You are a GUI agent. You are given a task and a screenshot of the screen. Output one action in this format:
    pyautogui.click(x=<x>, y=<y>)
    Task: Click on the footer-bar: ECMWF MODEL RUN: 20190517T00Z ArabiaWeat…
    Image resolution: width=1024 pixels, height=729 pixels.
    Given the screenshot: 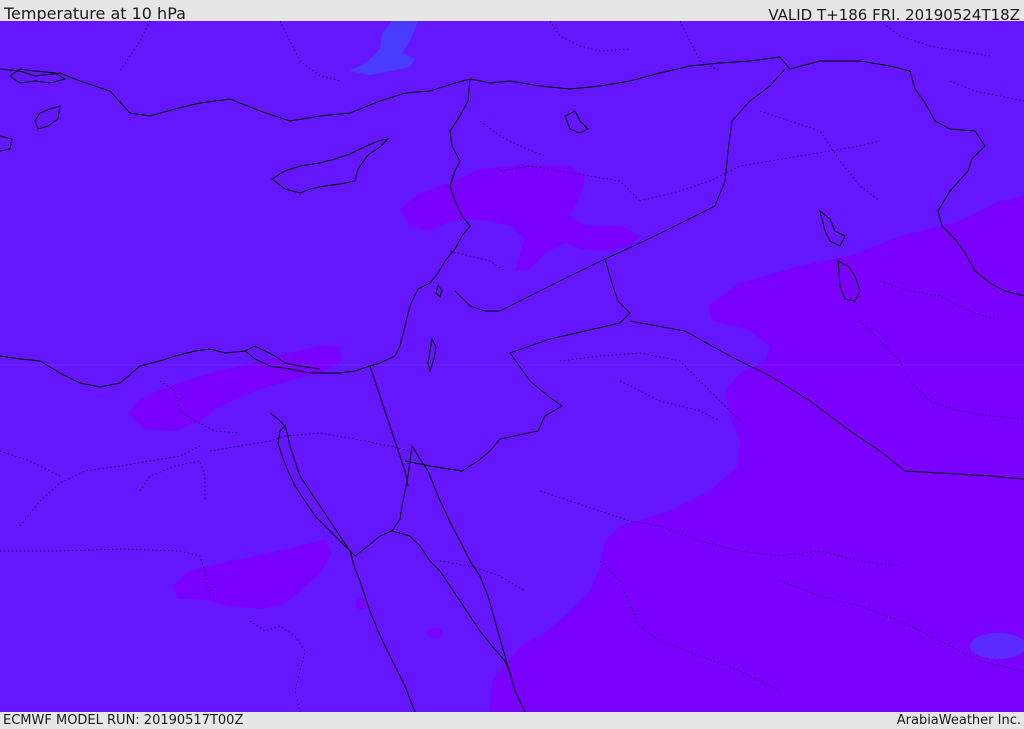 What is the action you would take?
    pyautogui.click(x=512, y=720)
    